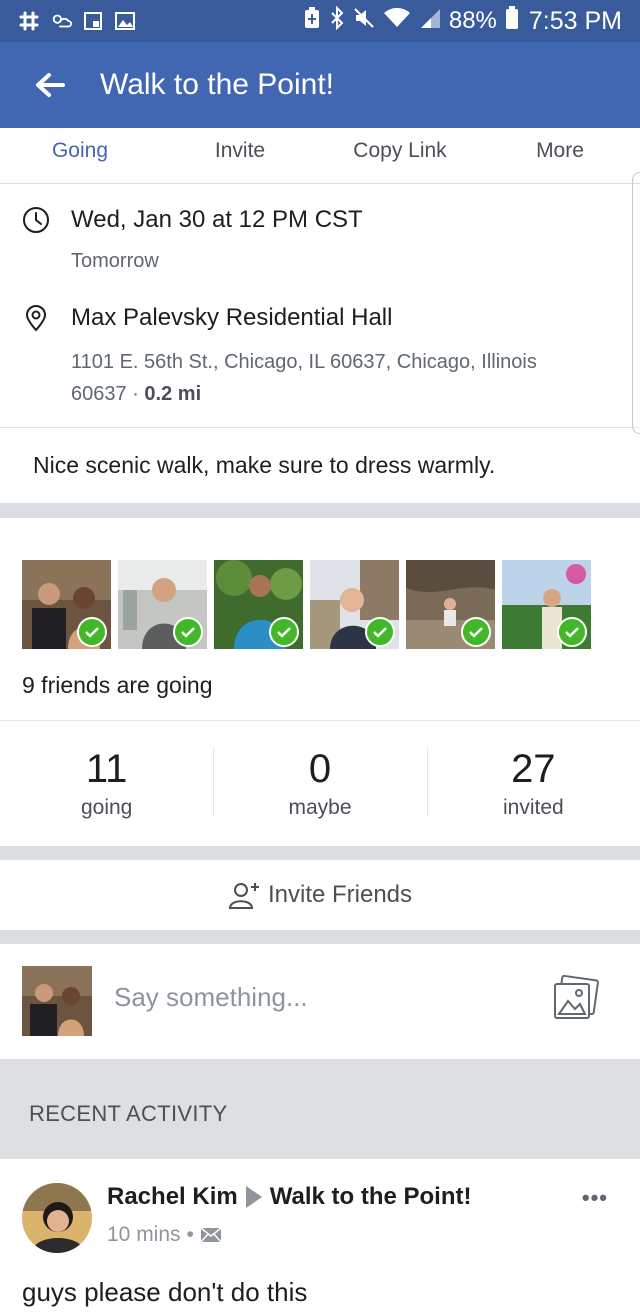 This screenshot has width=640, height=1315. I want to click on count-value: 11, so click(106, 769).